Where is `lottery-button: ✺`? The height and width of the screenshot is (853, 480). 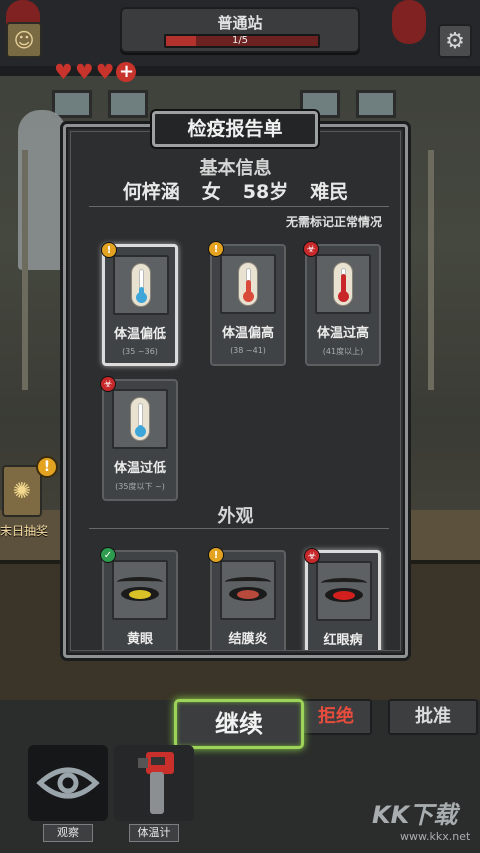 lottery-button: ✺ is located at coordinates (22, 491).